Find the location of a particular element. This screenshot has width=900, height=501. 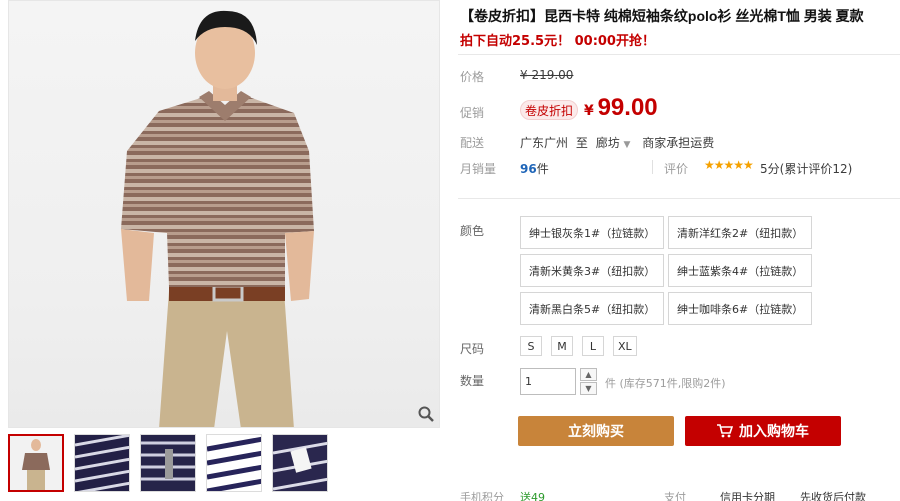

shipping-info: 广东广州 至 廊坊 ▼ 商家承担运费 is located at coordinates (617, 142).